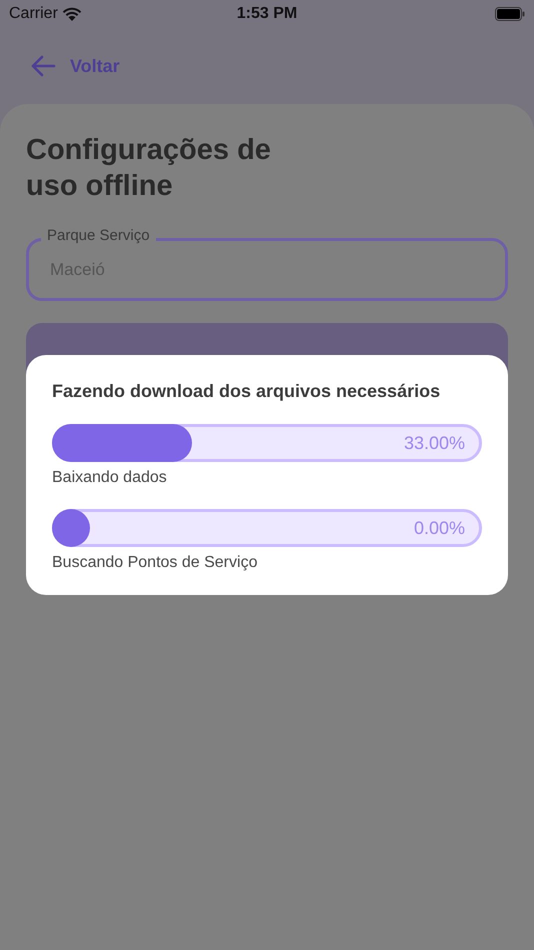 This screenshot has width=534, height=950. I want to click on progress-label: Buscando Pontos de Serviço, so click(155, 563).